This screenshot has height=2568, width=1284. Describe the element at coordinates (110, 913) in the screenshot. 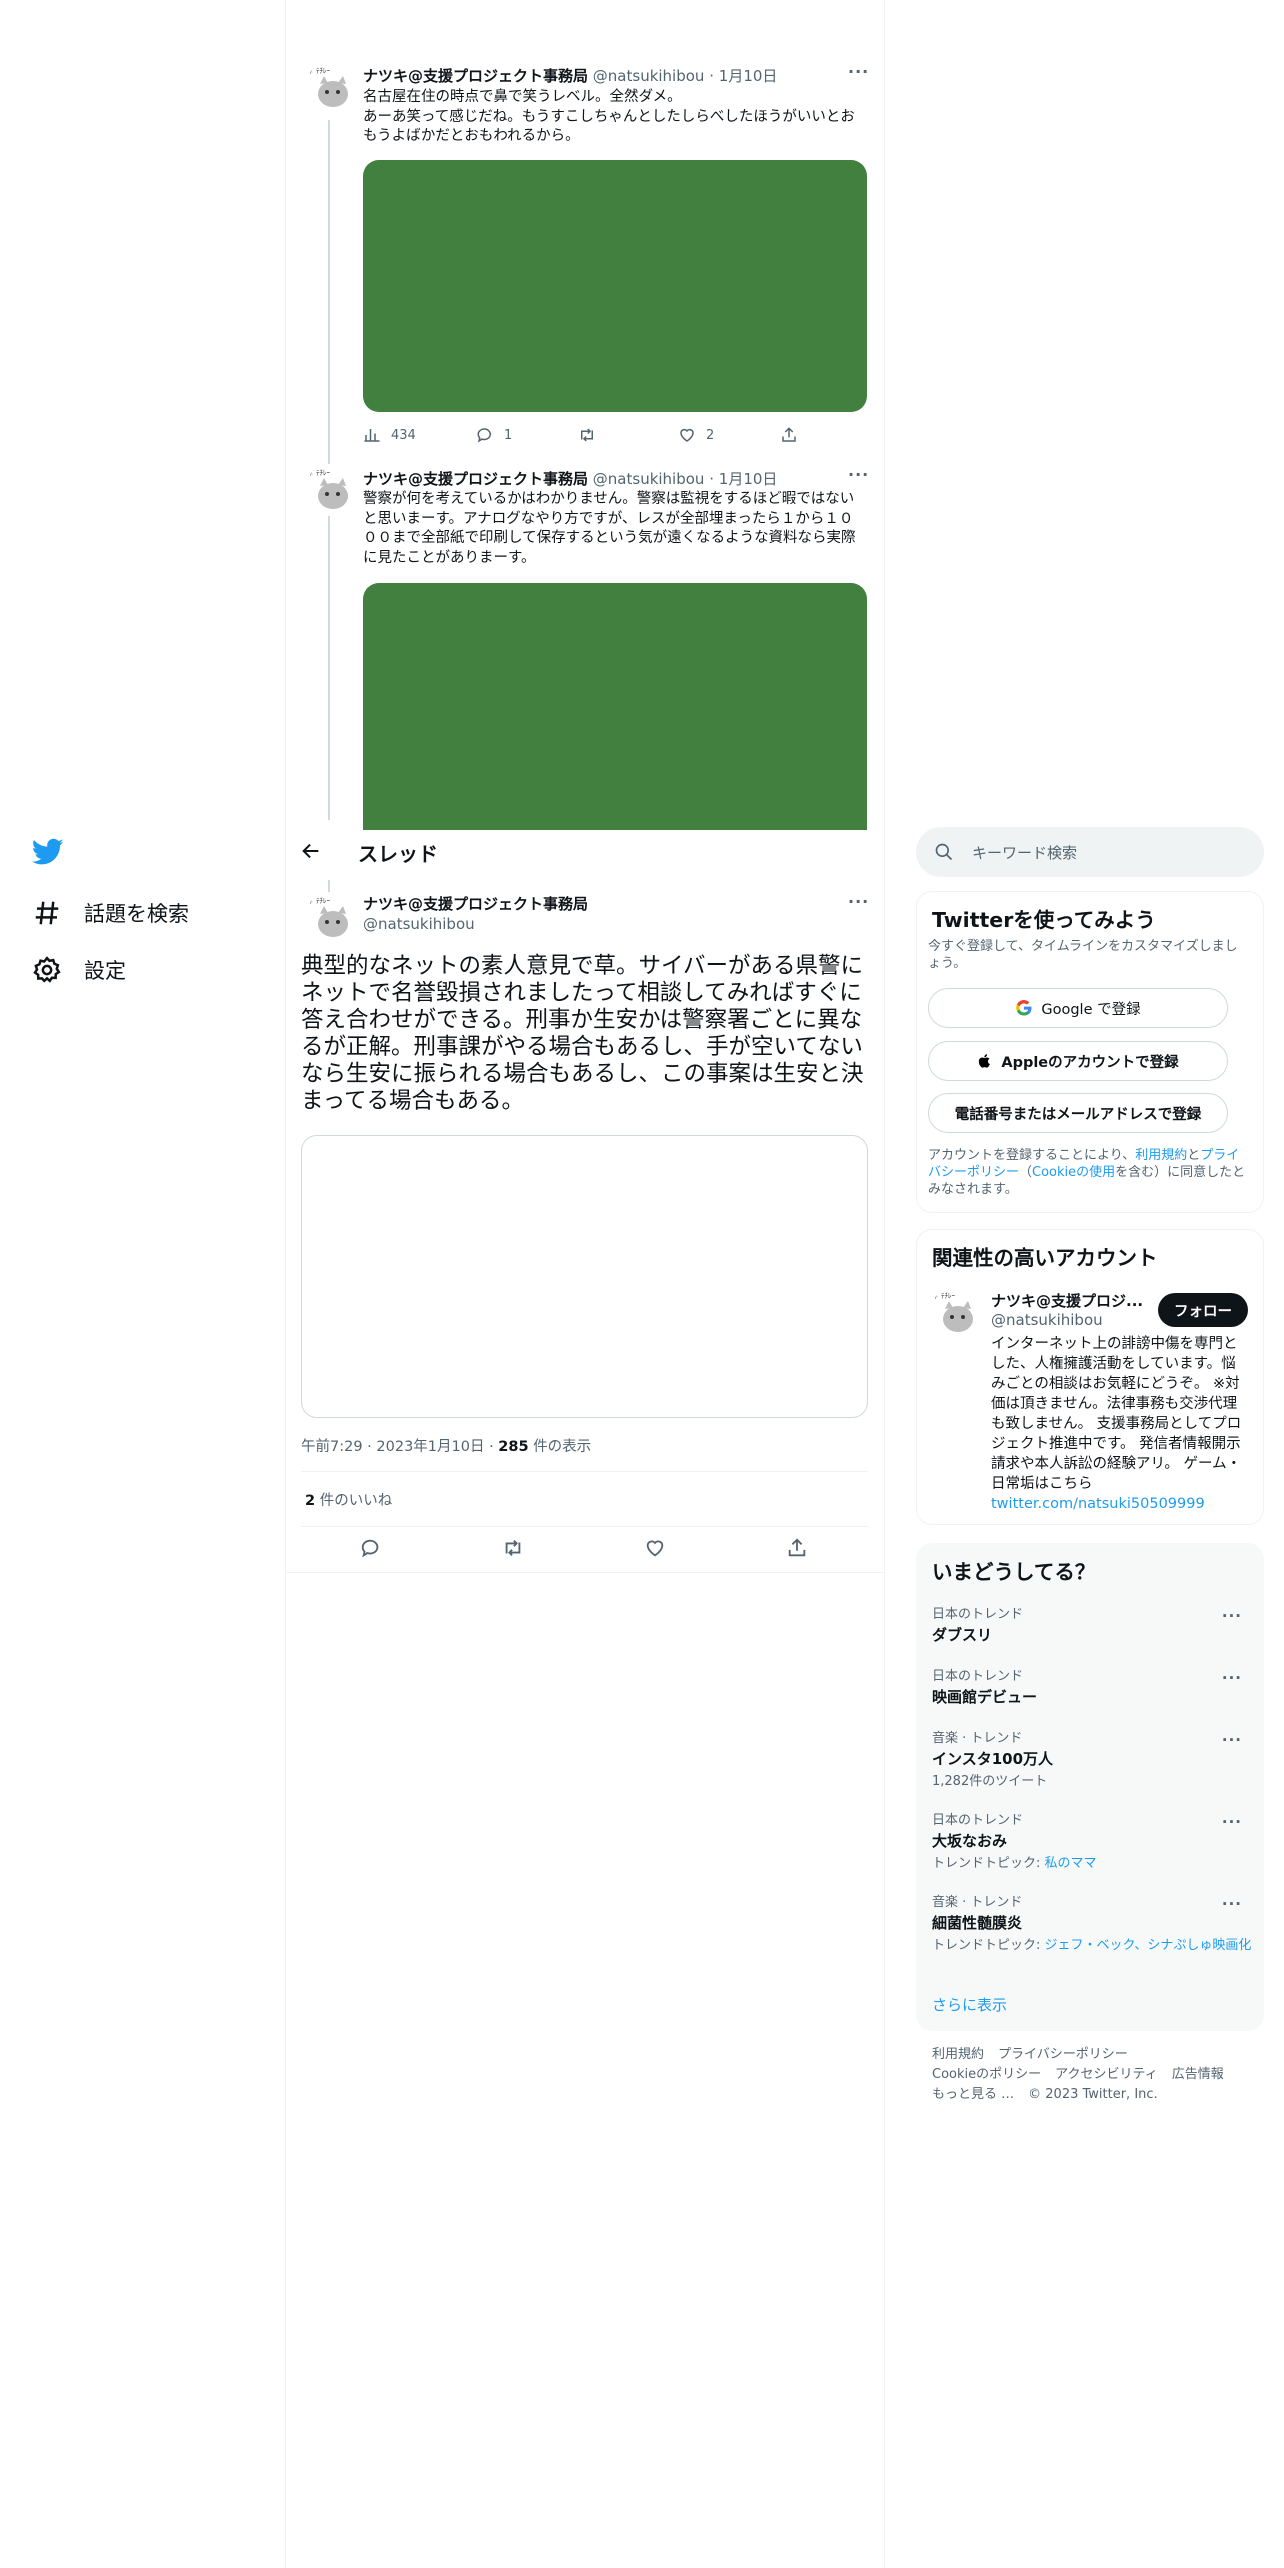

I see `nav-explore: 話題を検索` at that location.